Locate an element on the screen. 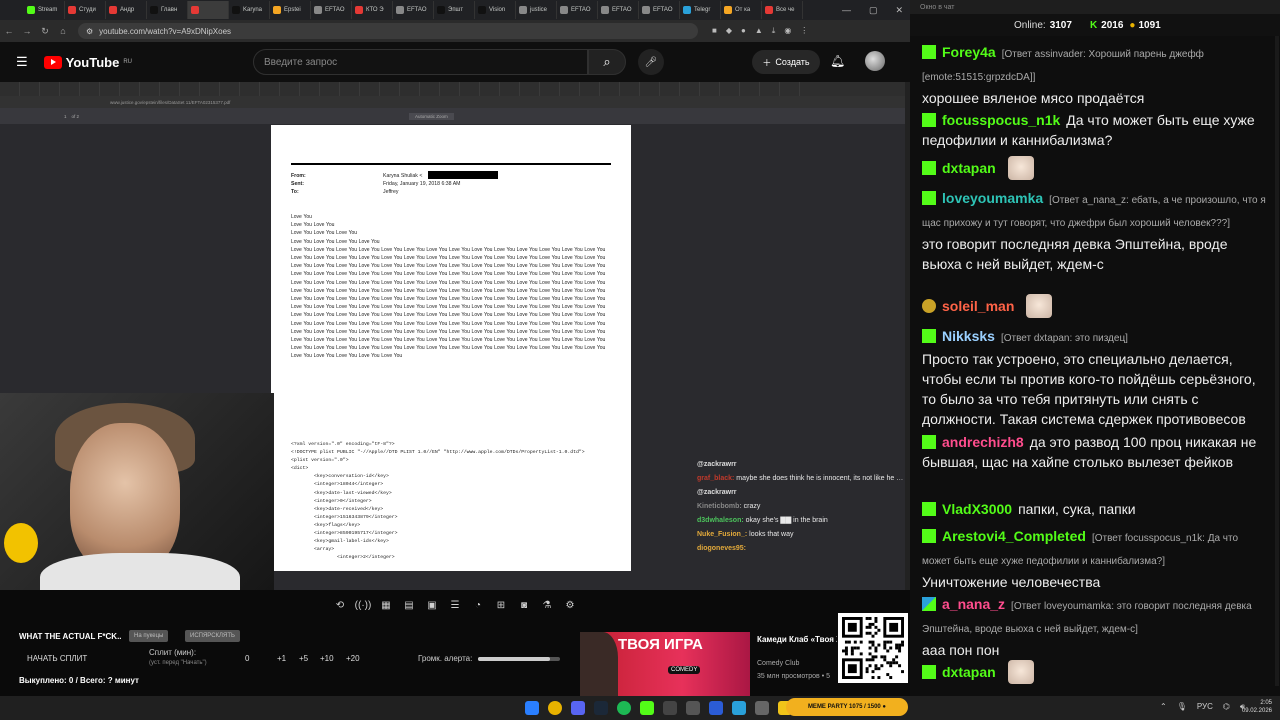 Image resolution: width=1280 pixels, height=720 pixels. split-value-button: +1 is located at coordinates (281, 658).